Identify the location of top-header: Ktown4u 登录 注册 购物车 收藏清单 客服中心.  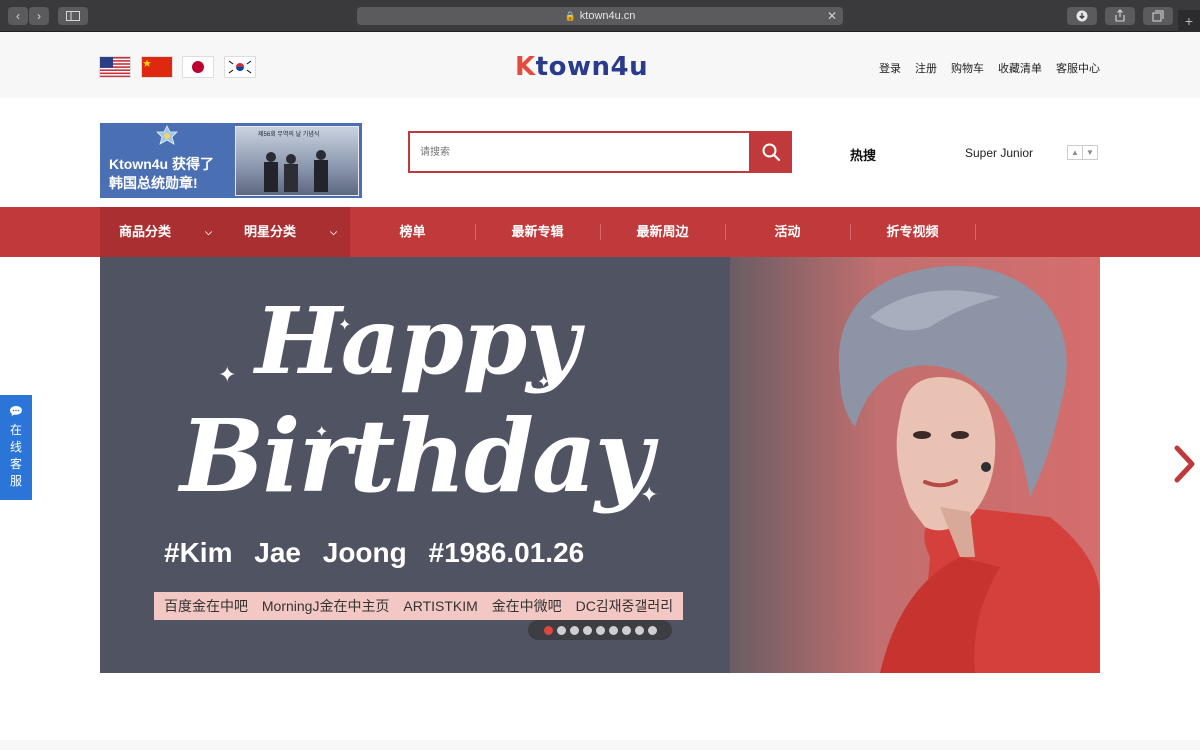
(600, 65).